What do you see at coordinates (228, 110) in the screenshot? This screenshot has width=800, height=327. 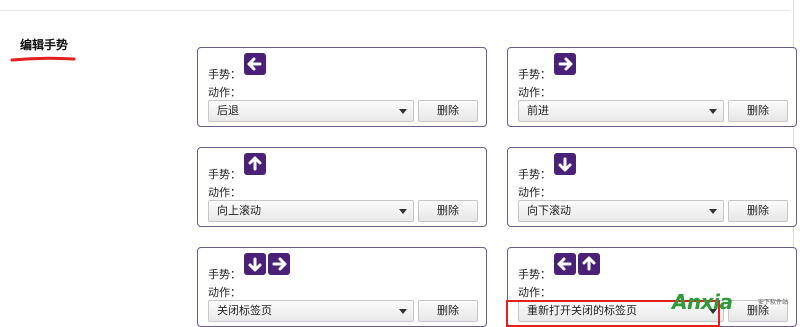 I see `action-select-value: 后退` at bounding box center [228, 110].